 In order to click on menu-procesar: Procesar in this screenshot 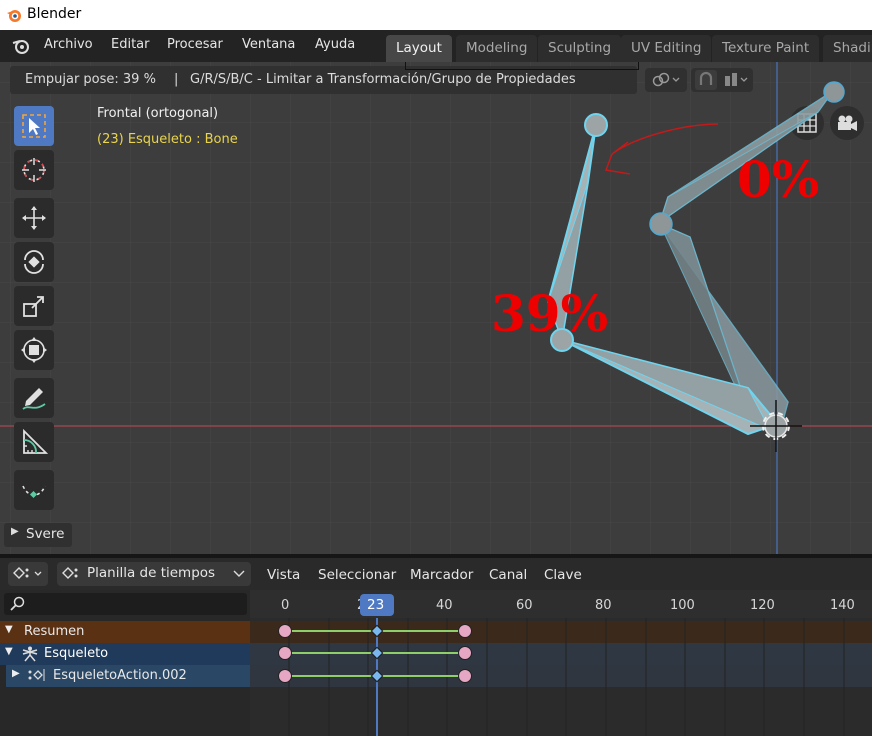, I will do `click(195, 44)`.